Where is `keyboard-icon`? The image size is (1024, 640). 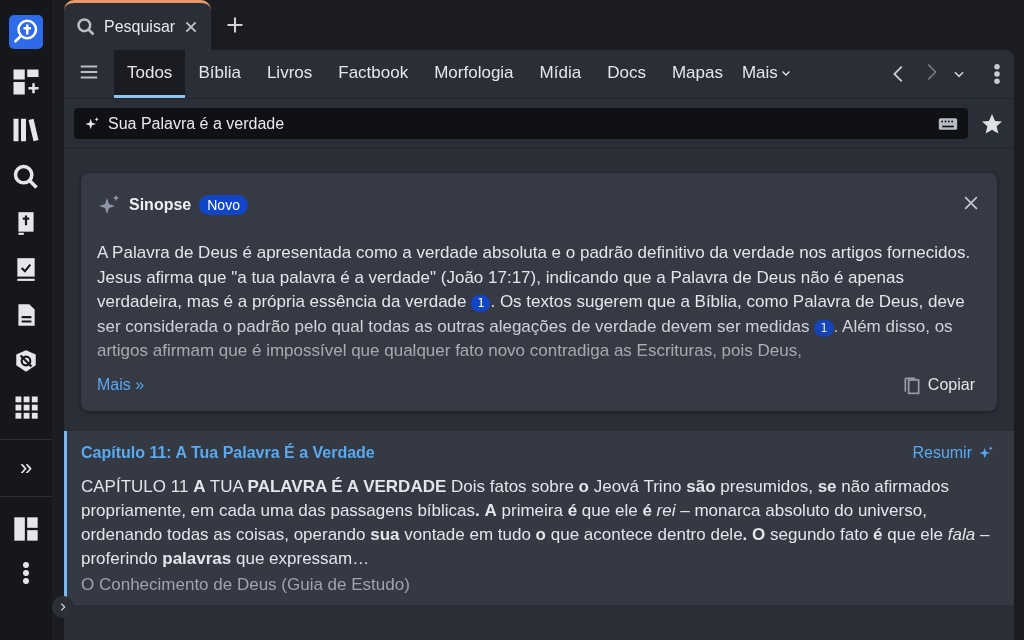 keyboard-icon is located at coordinates (948, 123).